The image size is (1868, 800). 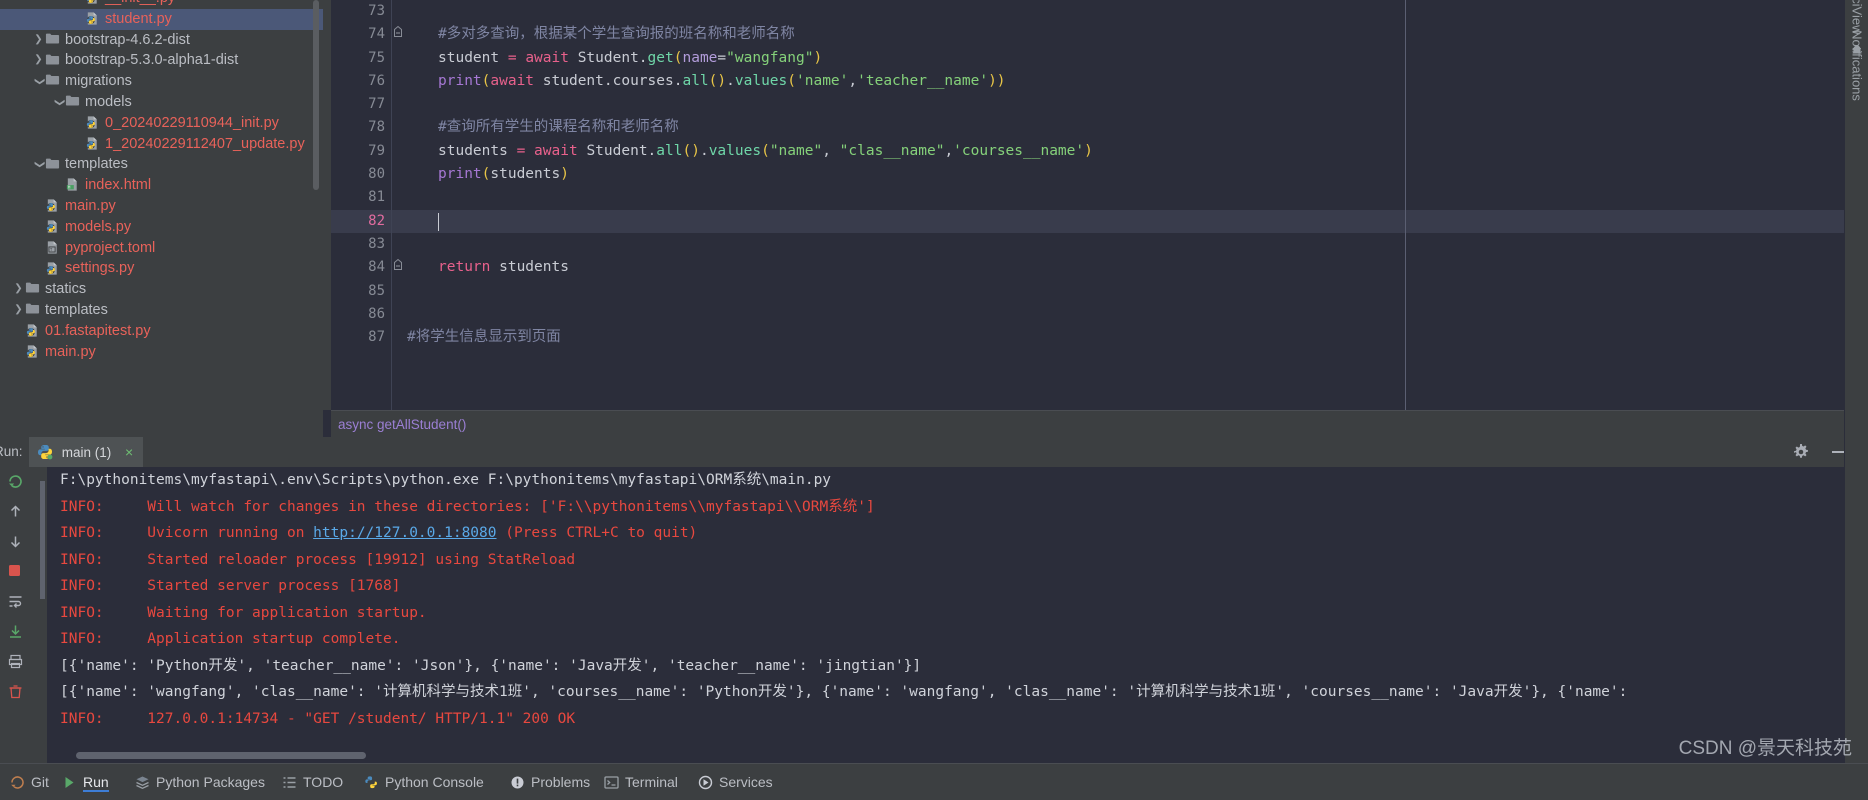 What do you see at coordinates (1099, 34) in the screenshot?
I see `code-line-74: 74 #多对多查询，根据某个学生查询报的班名称和老师名称` at bounding box center [1099, 34].